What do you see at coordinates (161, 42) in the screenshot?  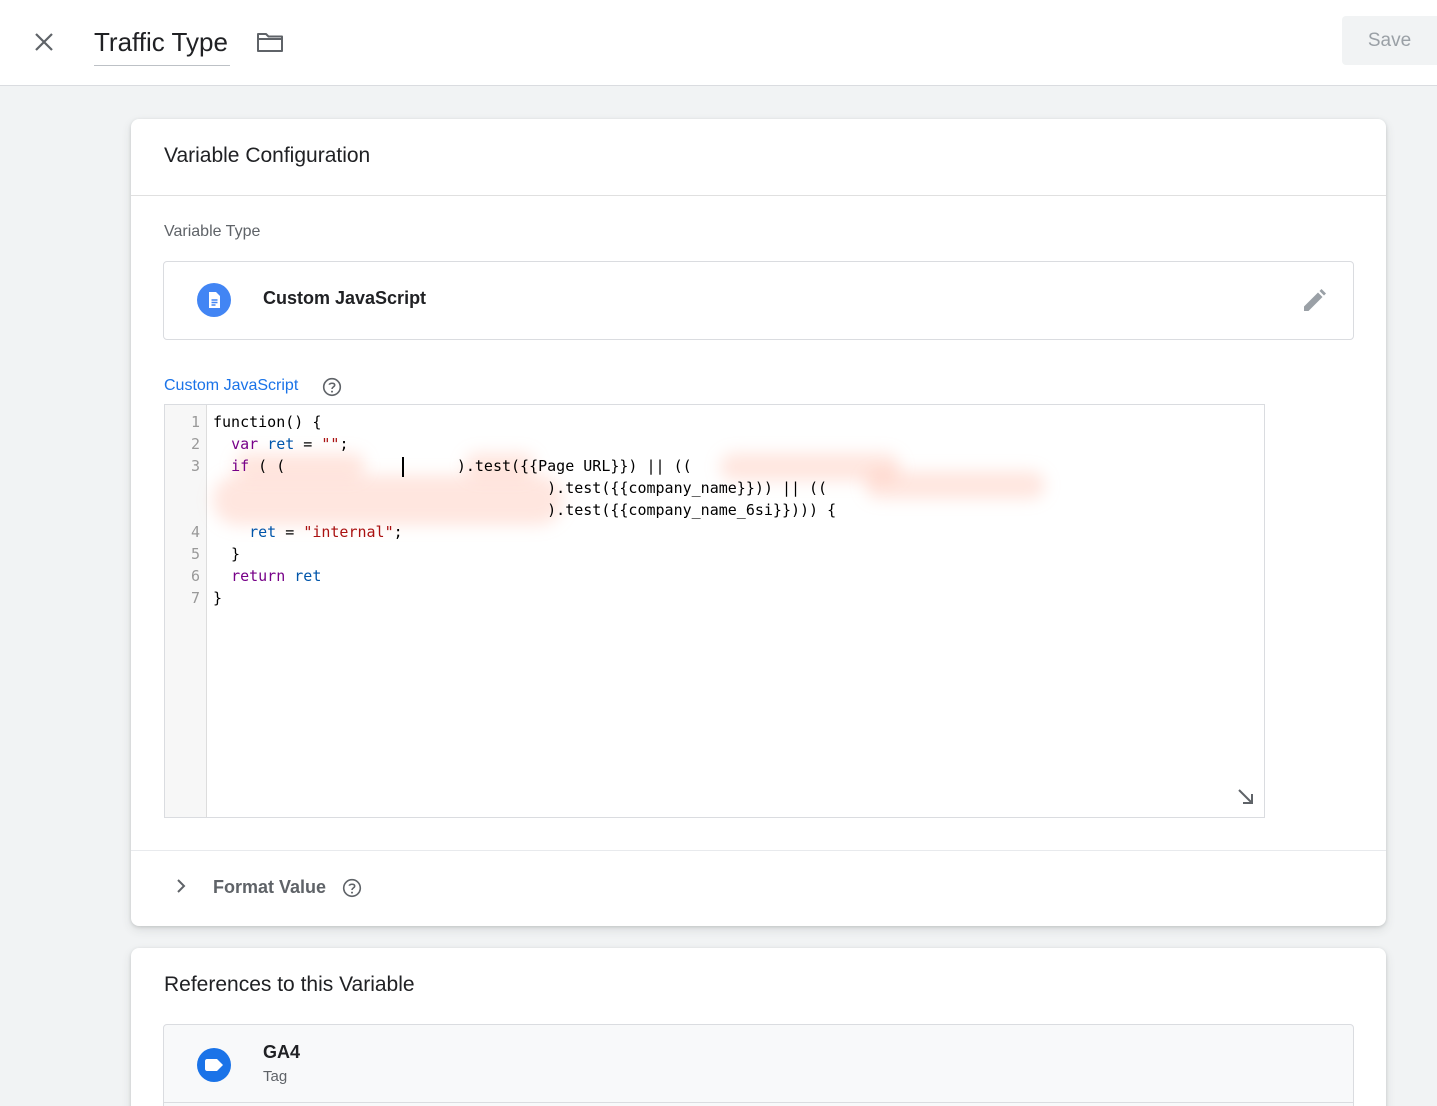 I see `page-title: Traffic Type` at bounding box center [161, 42].